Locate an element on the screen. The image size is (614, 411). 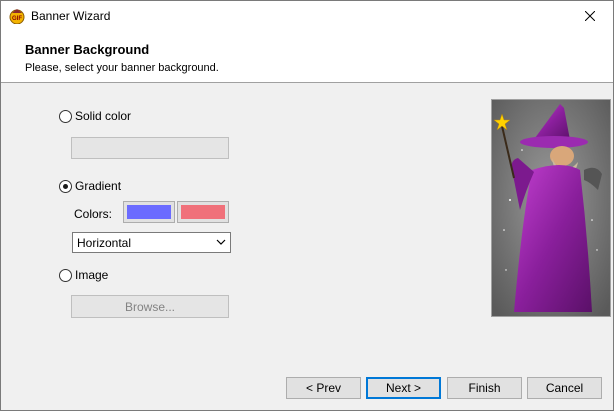
window-title: Banner Wizard is located at coordinates (71, 16).